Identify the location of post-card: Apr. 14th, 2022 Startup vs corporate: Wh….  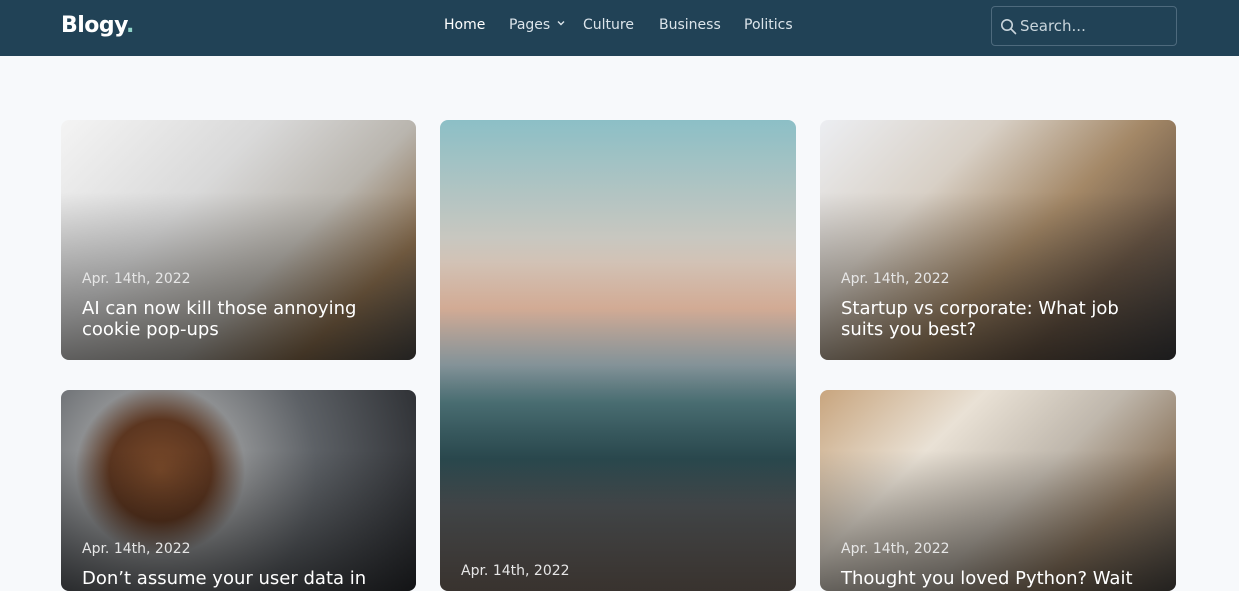
(998, 240).